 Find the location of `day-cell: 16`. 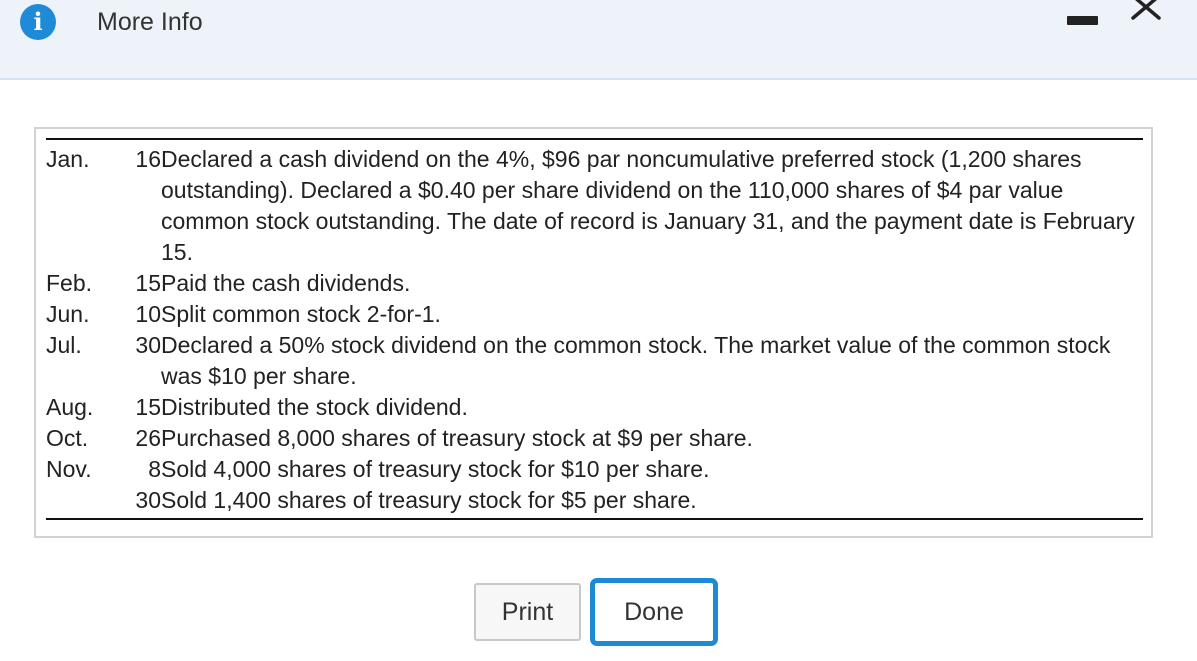

day-cell: 16 is located at coordinates (148, 159).